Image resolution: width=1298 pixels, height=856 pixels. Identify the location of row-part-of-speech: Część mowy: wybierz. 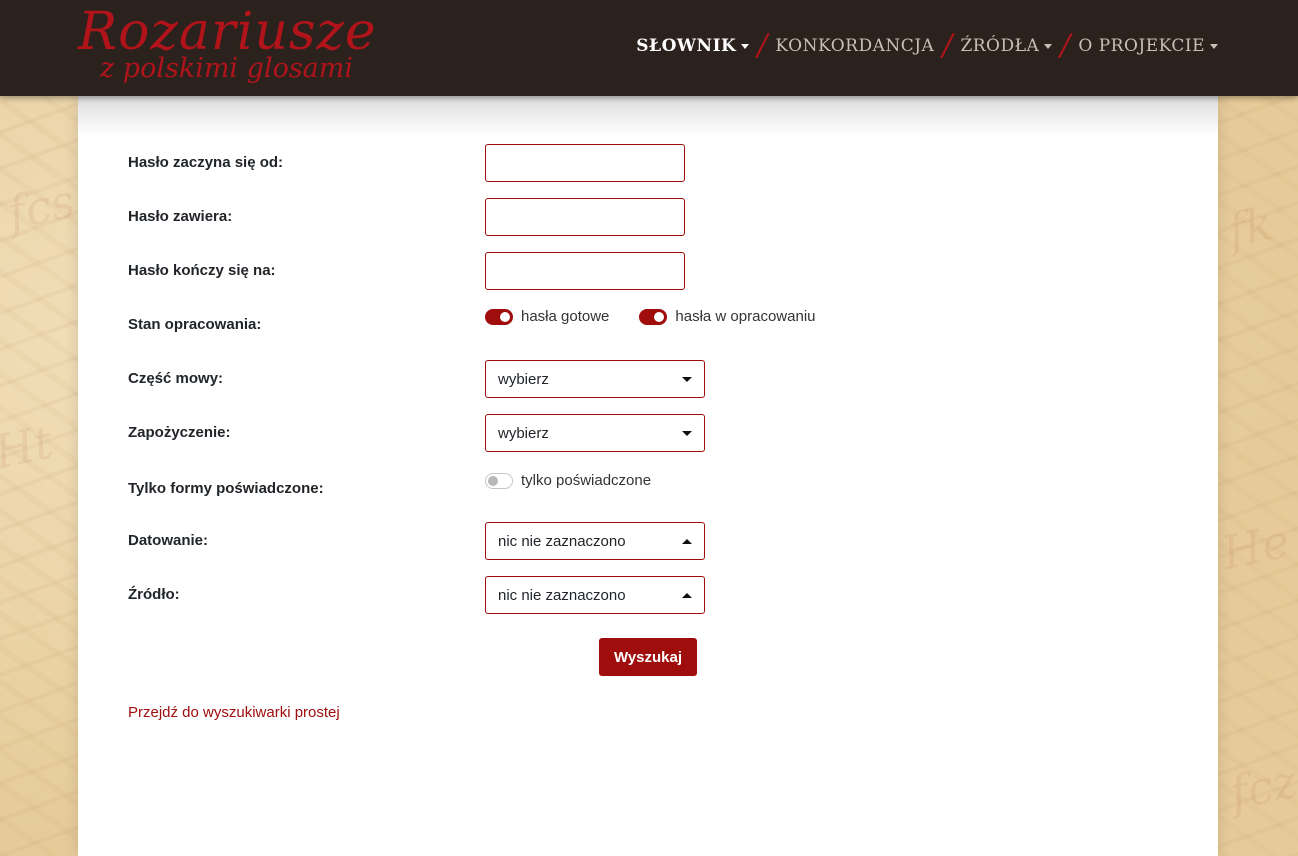
(578, 379).